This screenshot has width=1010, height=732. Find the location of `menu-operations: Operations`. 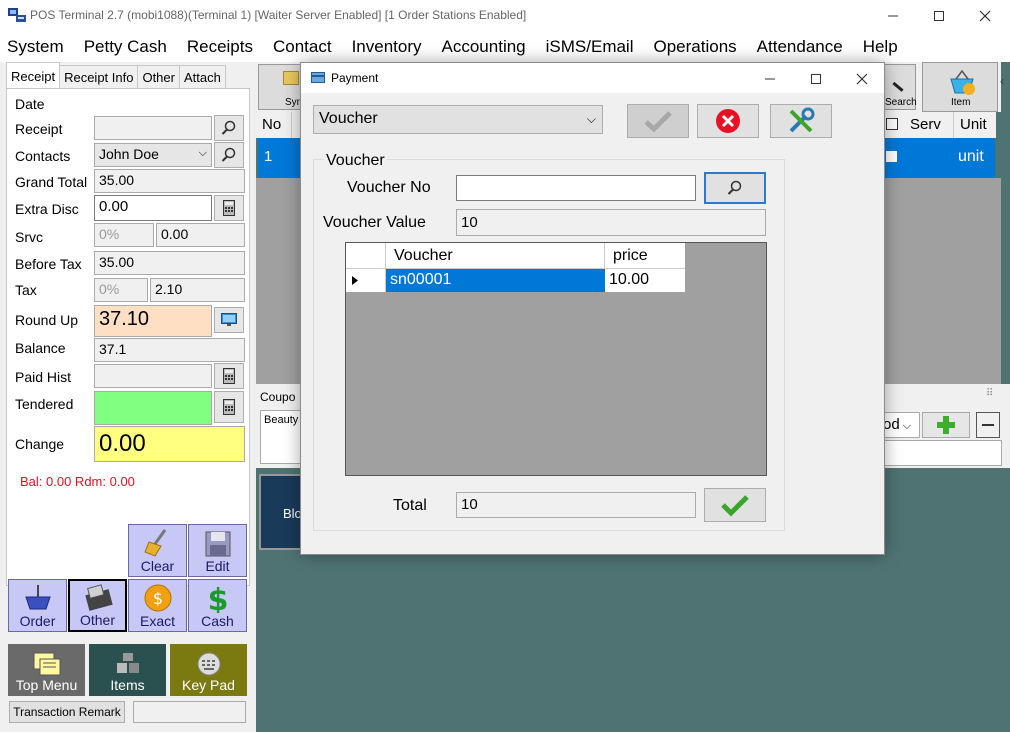

menu-operations: Operations is located at coordinates (695, 47).